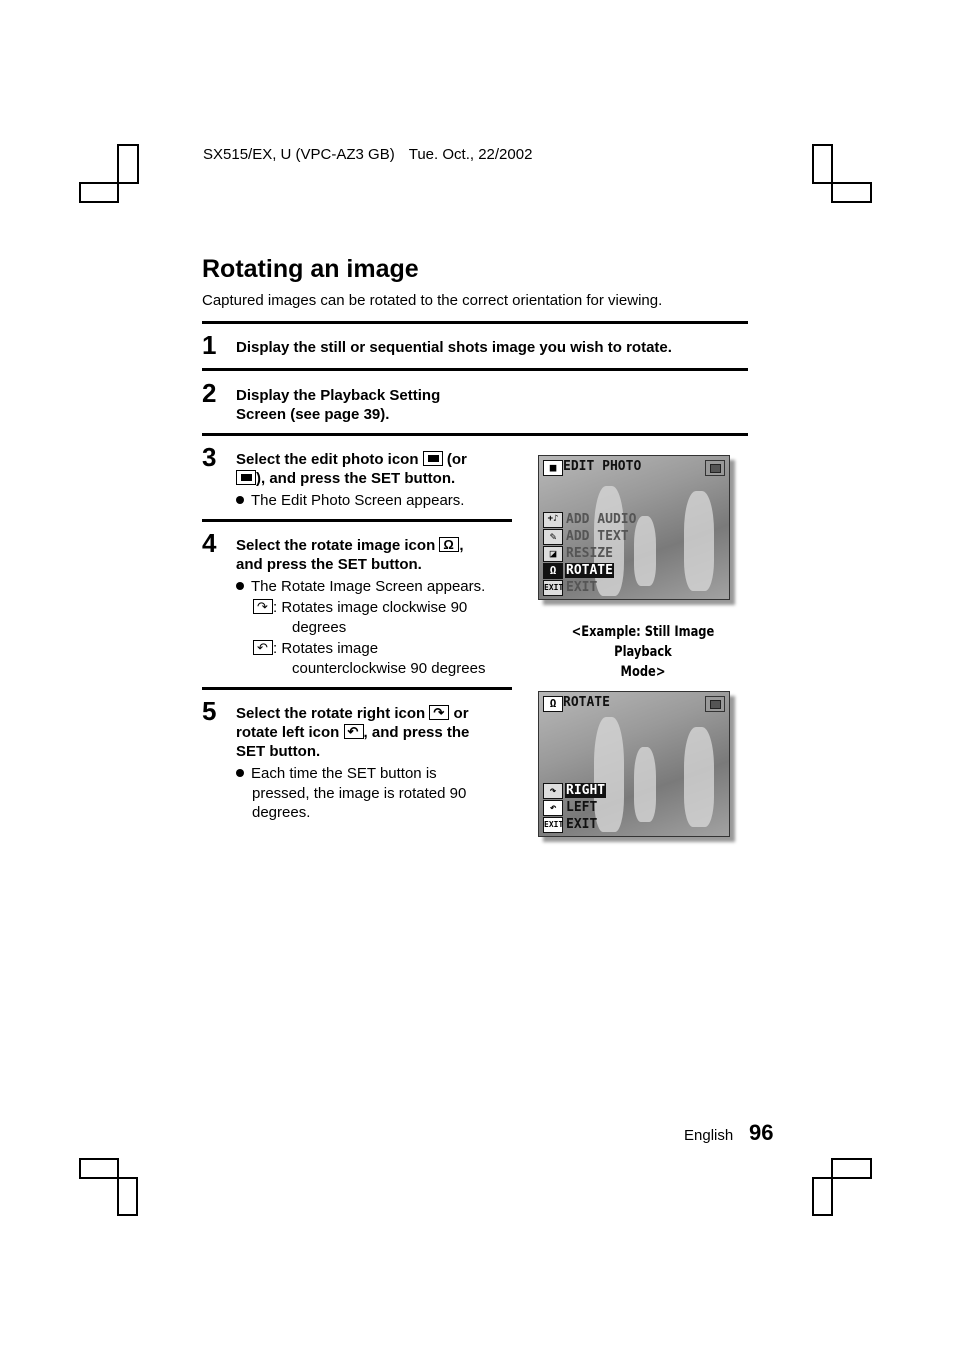 The width and height of the screenshot is (954, 1352). Describe the element at coordinates (360, 617) in the screenshot. I see `rotate-right-description: : Rotates image clockwise 90 degrees` at that location.